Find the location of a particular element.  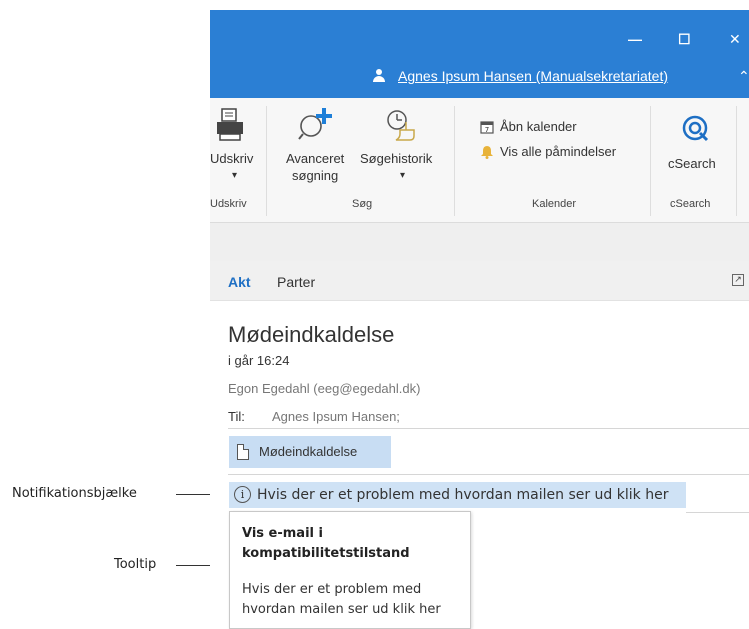

pane-tab-bar: Akt Parter ↗ is located at coordinates (479, 281).